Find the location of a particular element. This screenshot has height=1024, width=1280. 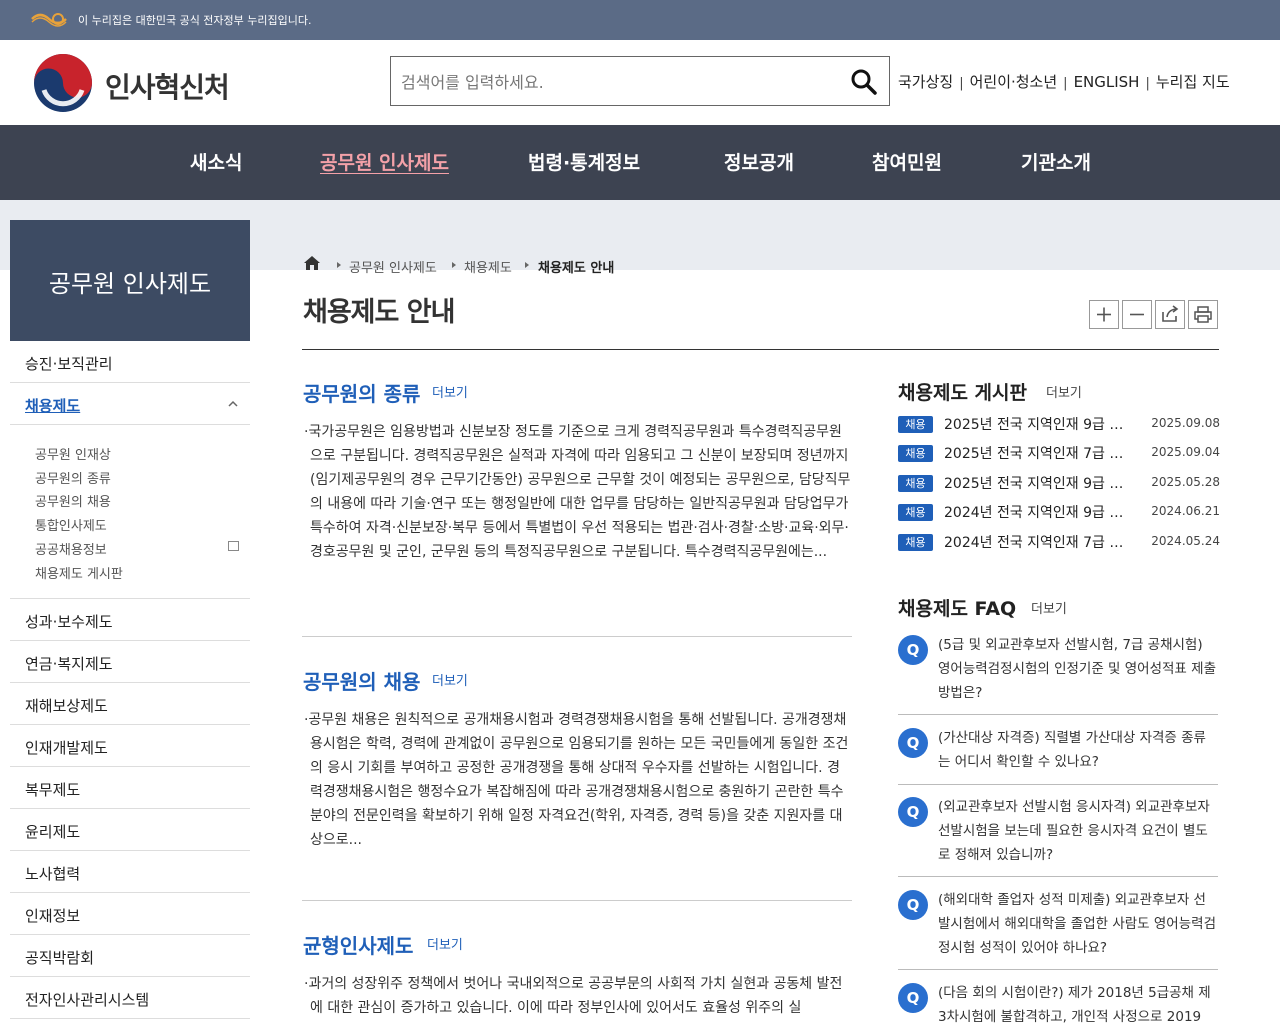

government-symbol-icon is located at coordinates (49, 20).